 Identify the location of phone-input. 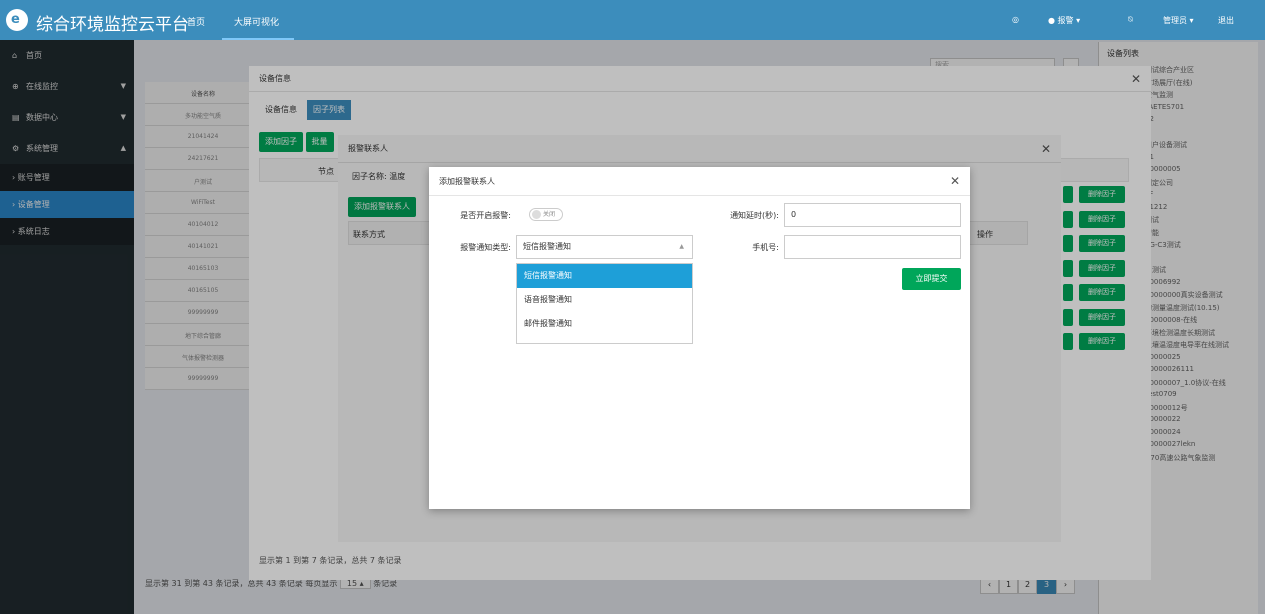
(872, 247).